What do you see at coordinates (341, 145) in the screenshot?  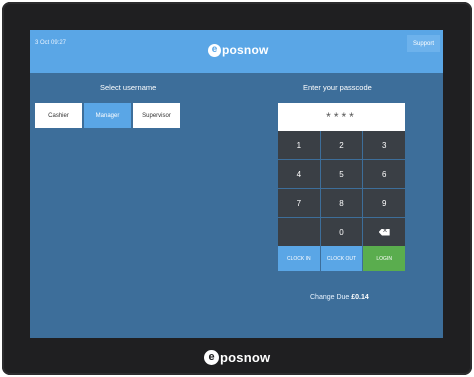 I see `key-2: 2` at bounding box center [341, 145].